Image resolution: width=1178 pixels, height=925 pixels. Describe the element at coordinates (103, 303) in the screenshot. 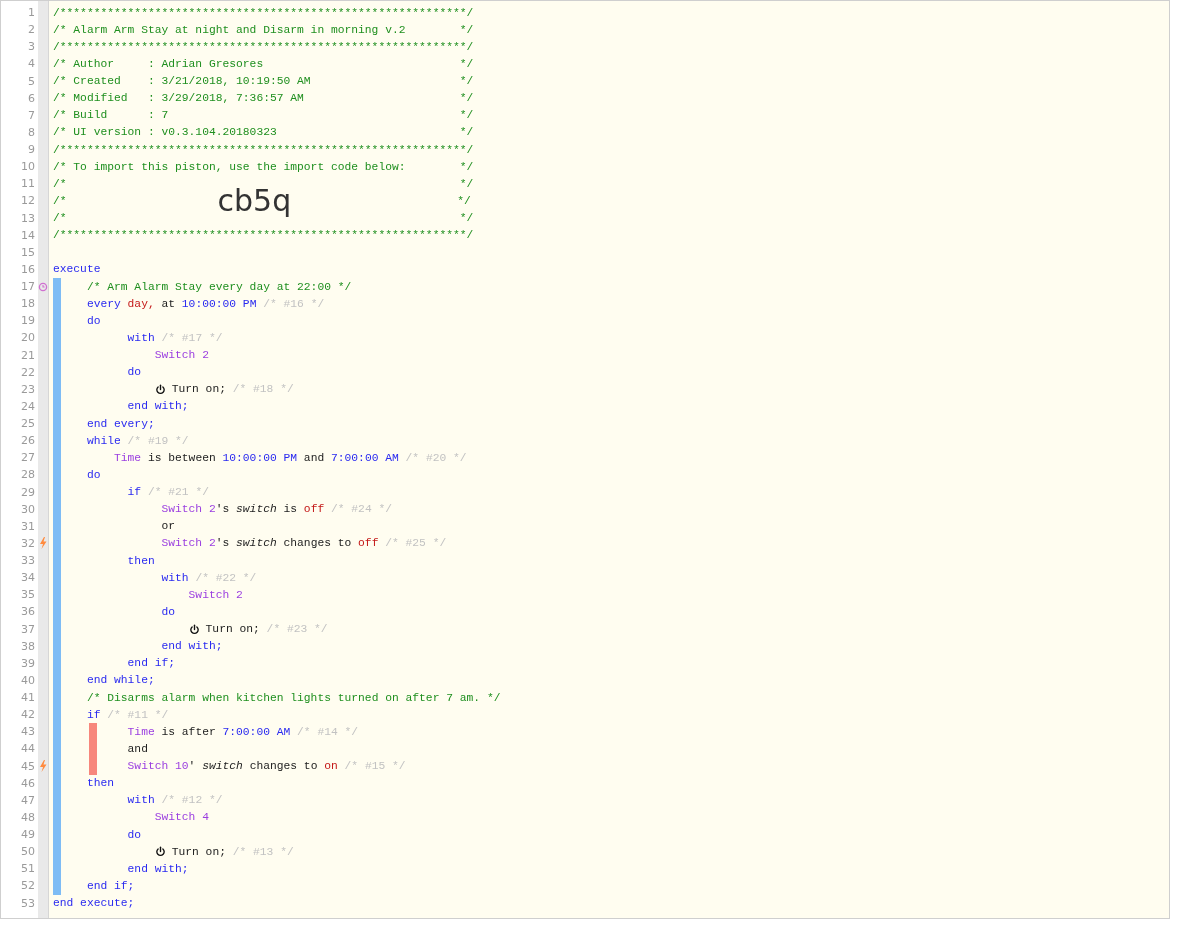

I see `code-keyword: every` at that location.